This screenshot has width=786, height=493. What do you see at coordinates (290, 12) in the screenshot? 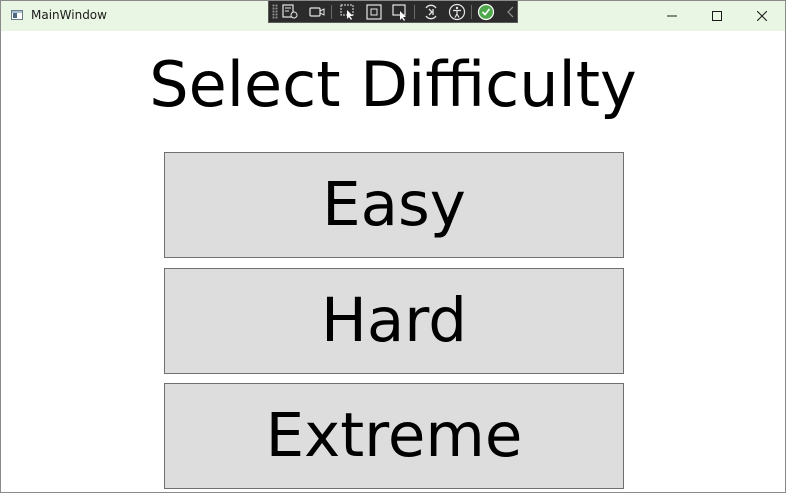
I see `live-visual-tree-icon` at bounding box center [290, 12].